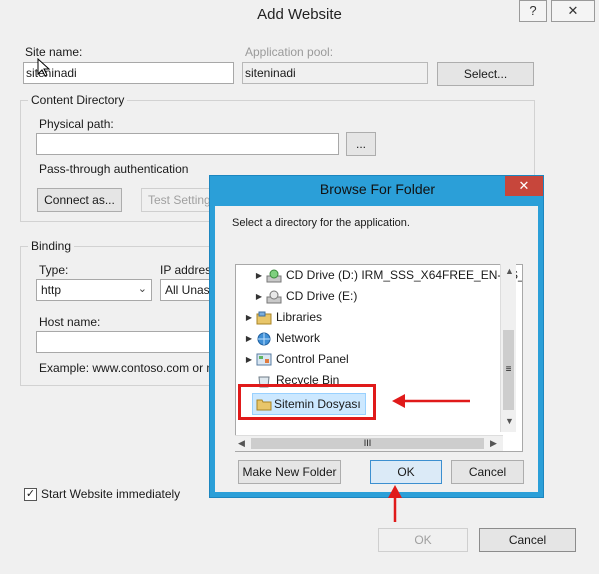 Image resolution: width=599 pixels, height=574 pixels. I want to click on arrow-to-folder-icon, so click(431, 401).